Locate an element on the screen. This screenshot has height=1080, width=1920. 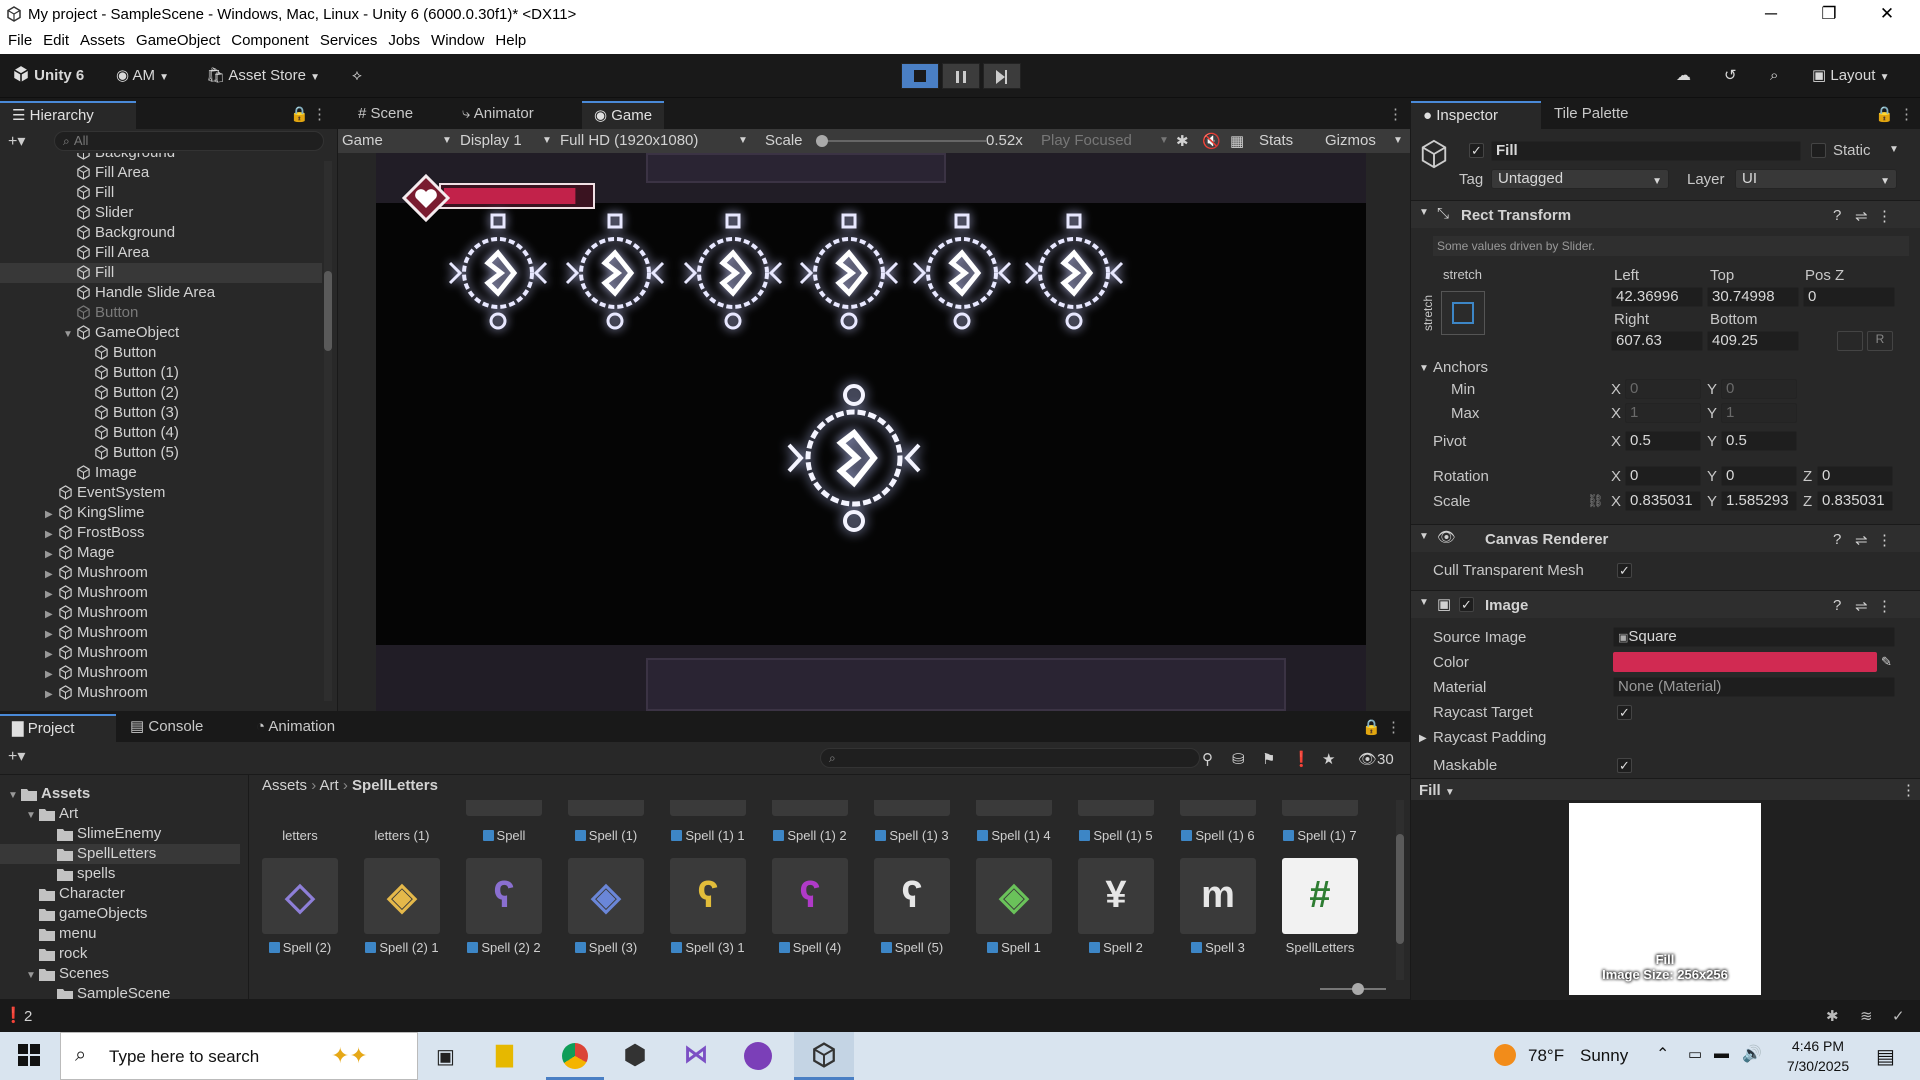
search-icon: ⌕ is located at coordinates (1774, 76).